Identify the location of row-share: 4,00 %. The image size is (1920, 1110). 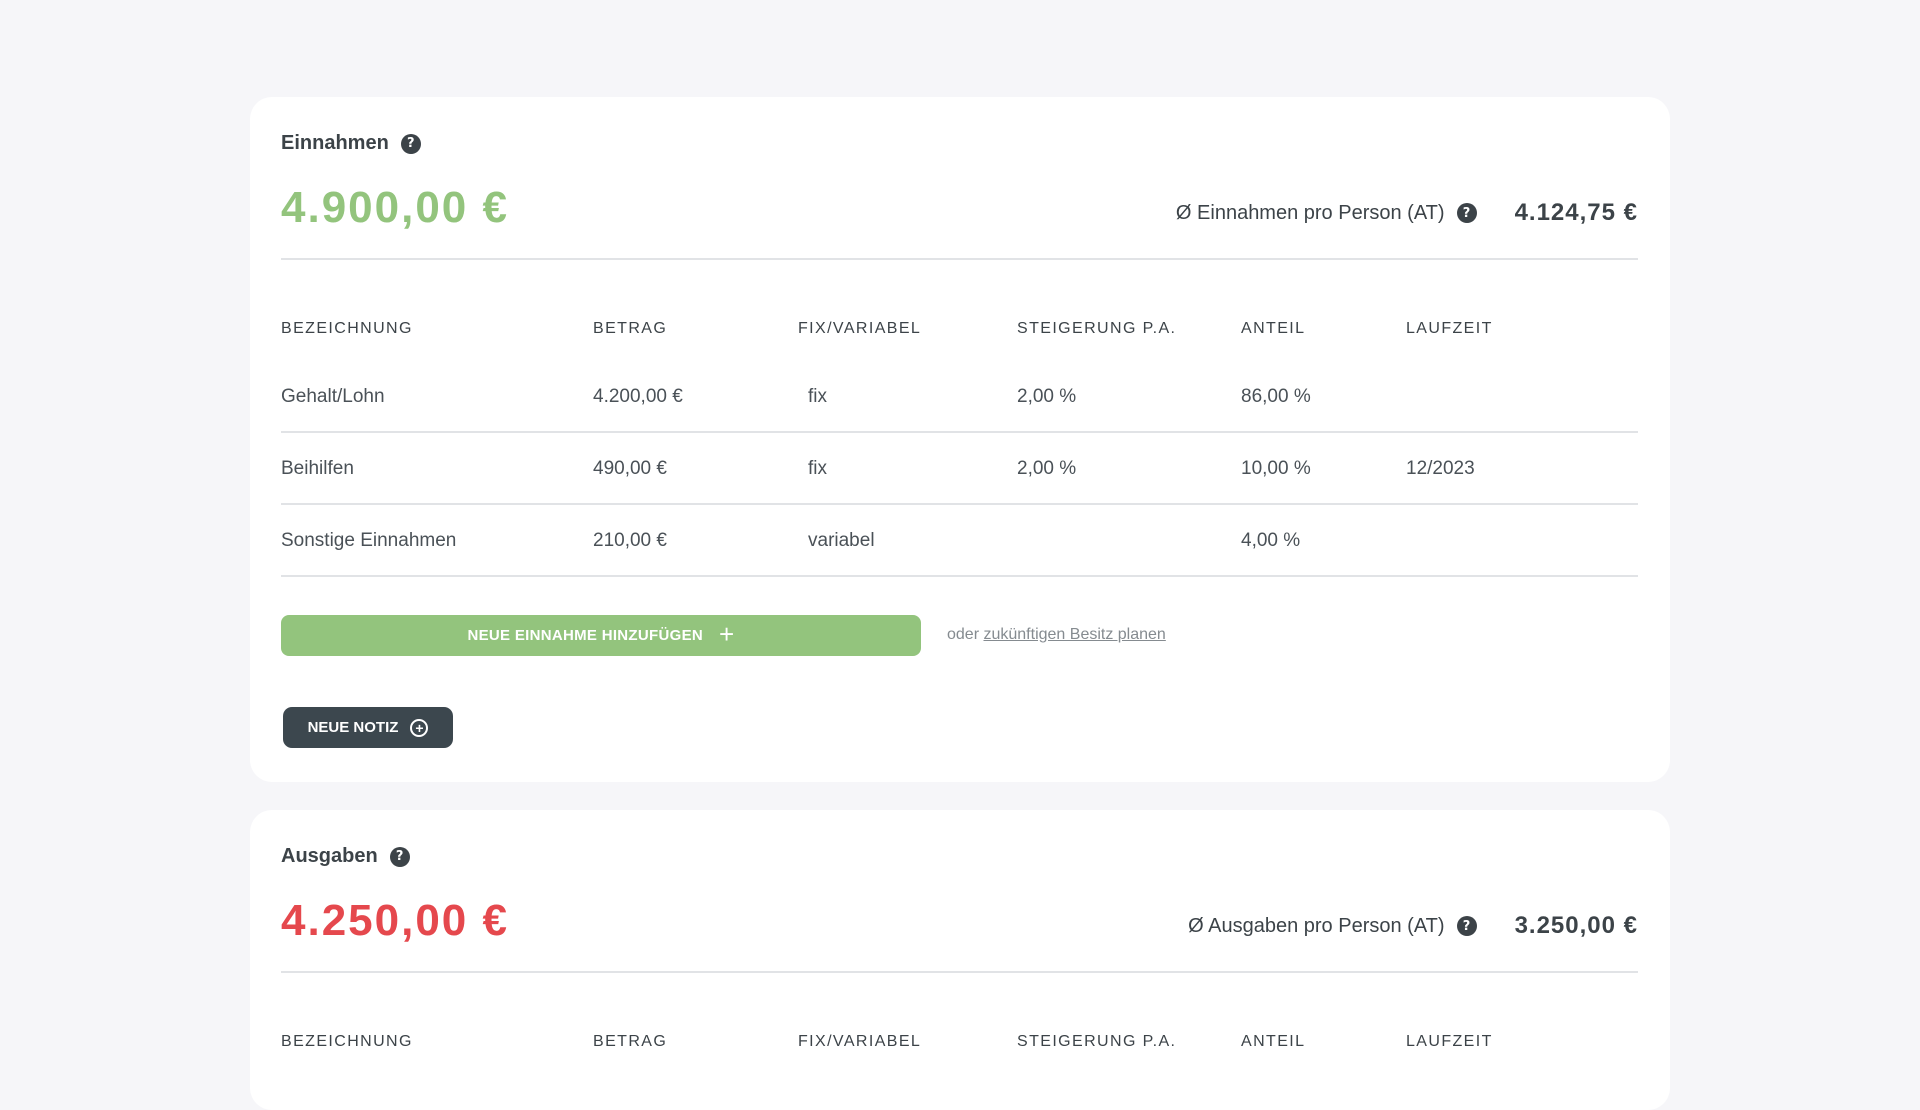
(1271, 540).